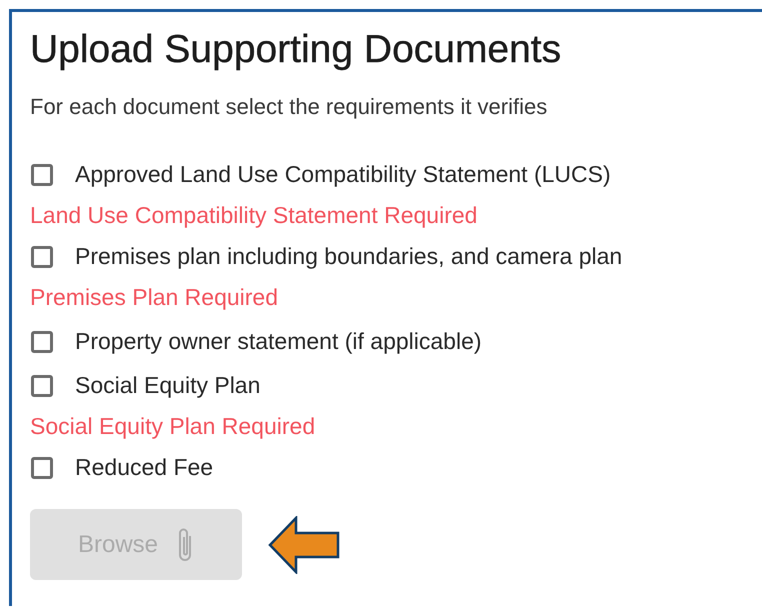  I want to click on error-message: Land Use Compatibility Statement Required, so click(254, 215).